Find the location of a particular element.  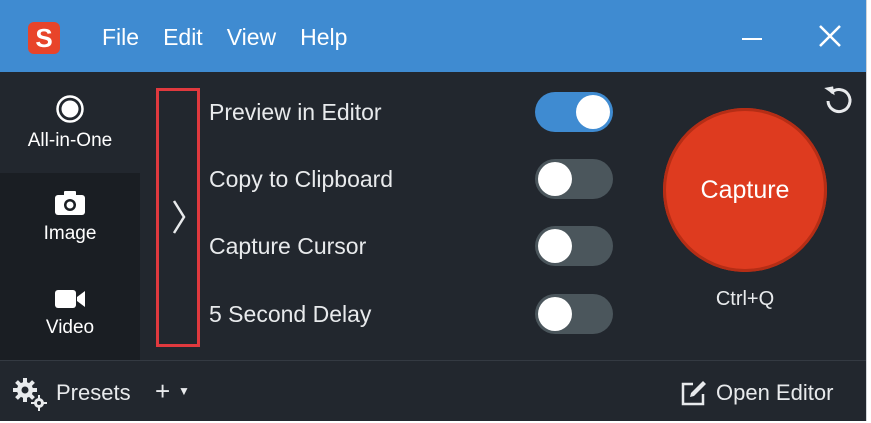

bottom-bar: Presets + ▼ Open Editor is located at coordinates (433, 390).